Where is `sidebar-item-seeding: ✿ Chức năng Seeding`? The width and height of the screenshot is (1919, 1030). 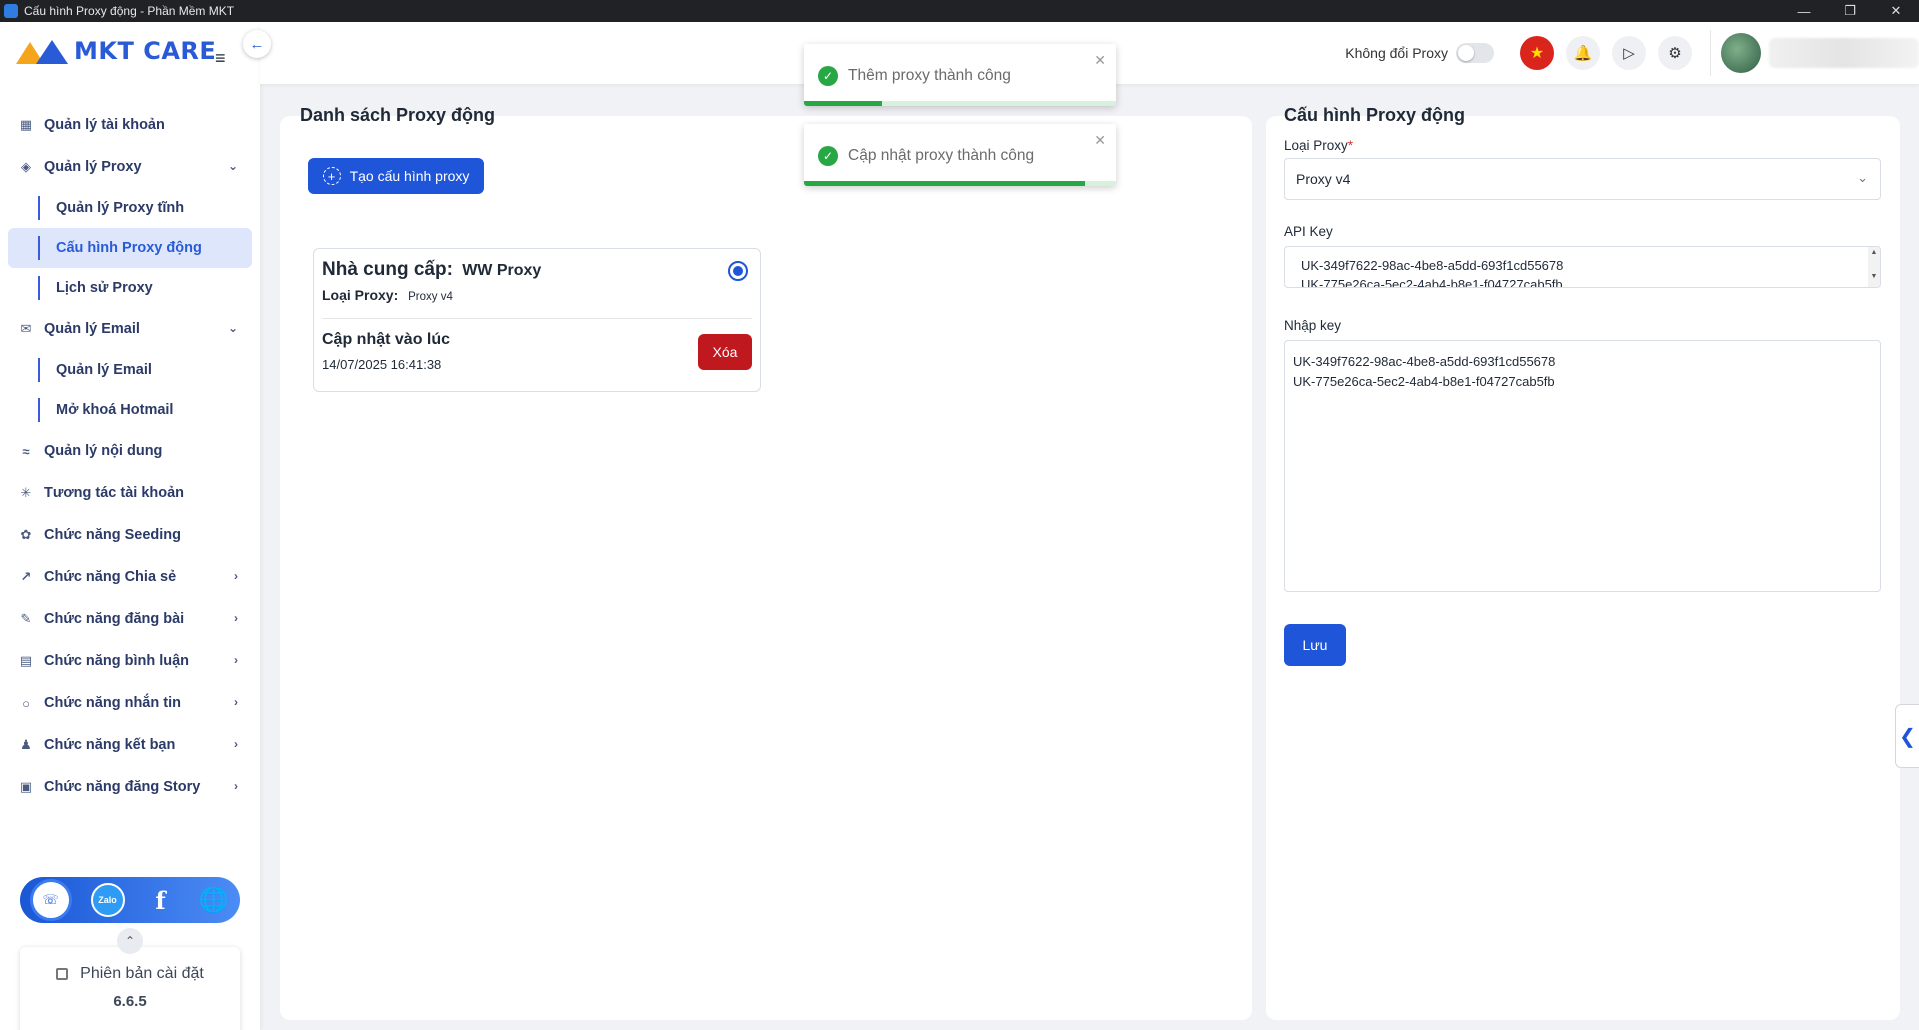 sidebar-item-seeding: ✿ Chức năng Seeding is located at coordinates (130, 535).